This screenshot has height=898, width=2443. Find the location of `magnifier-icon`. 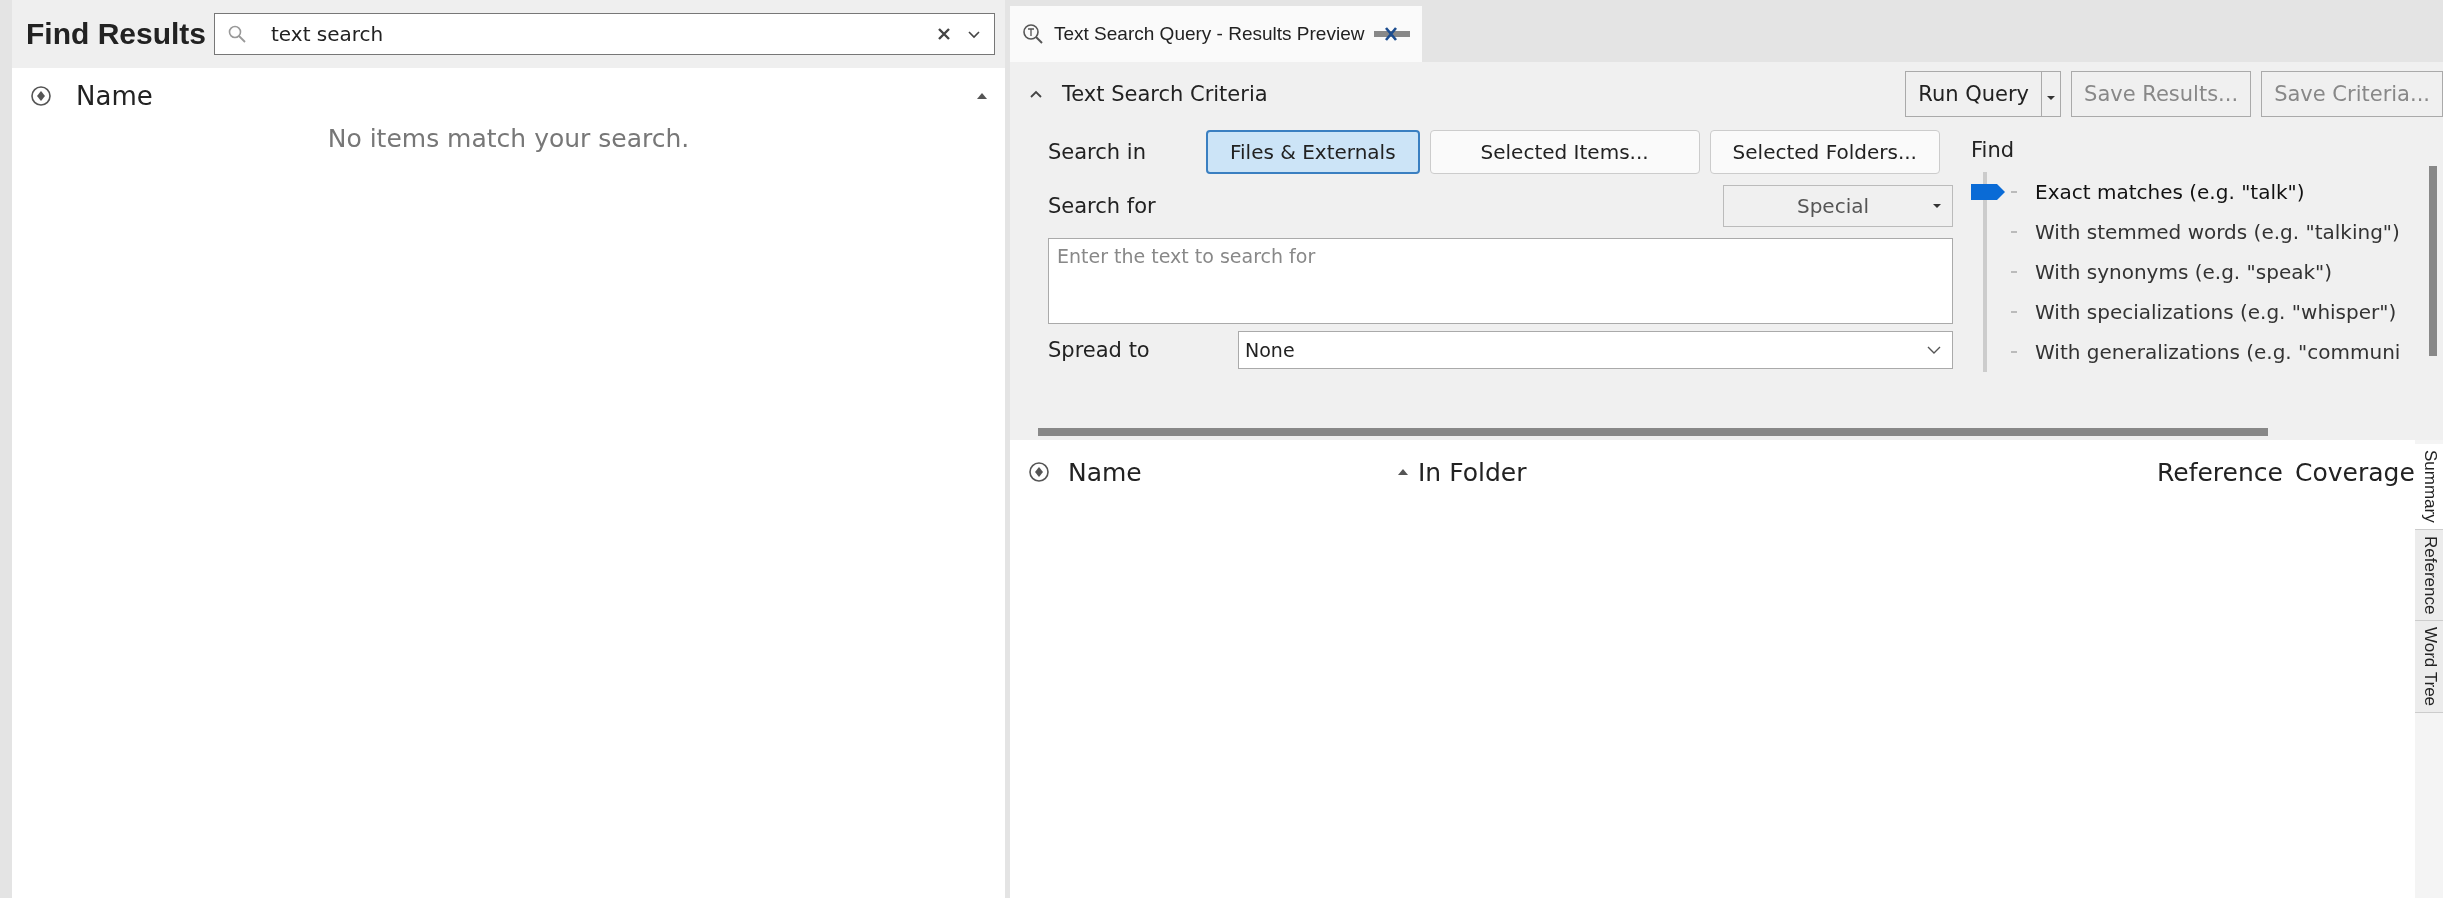

magnifier-icon is located at coordinates (1033, 34).